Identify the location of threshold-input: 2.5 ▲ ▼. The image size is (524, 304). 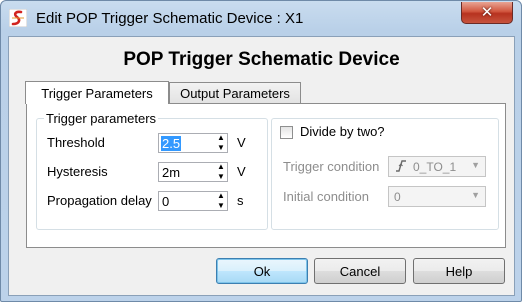
(193, 143).